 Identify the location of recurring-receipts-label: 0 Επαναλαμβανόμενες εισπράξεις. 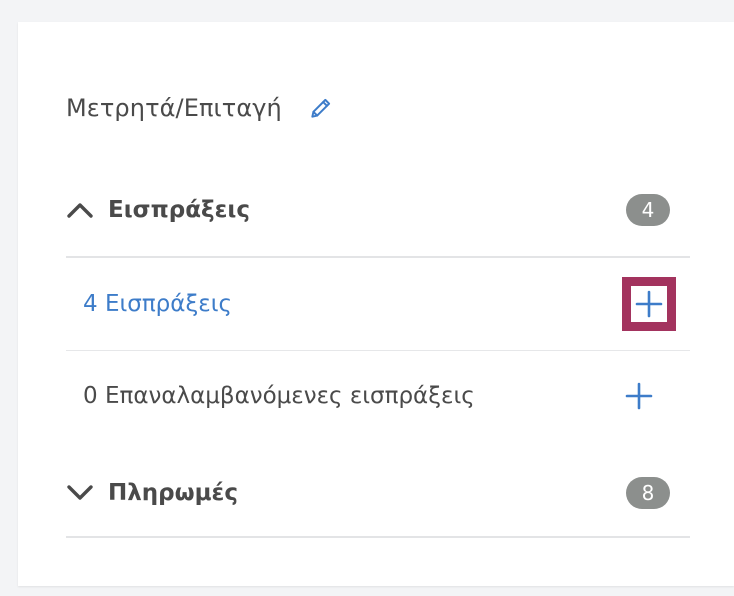
(279, 396).